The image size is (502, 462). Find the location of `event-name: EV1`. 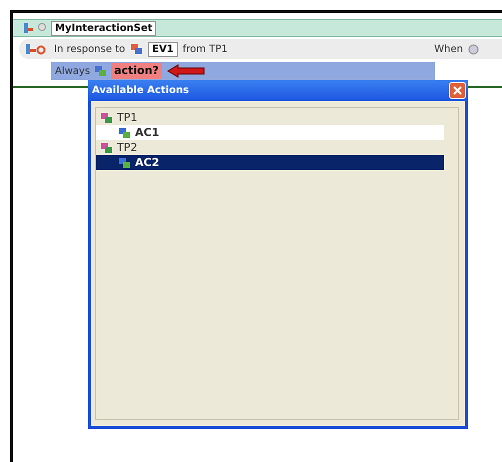

event-name: EV1 is located at coordinates (163, 49).